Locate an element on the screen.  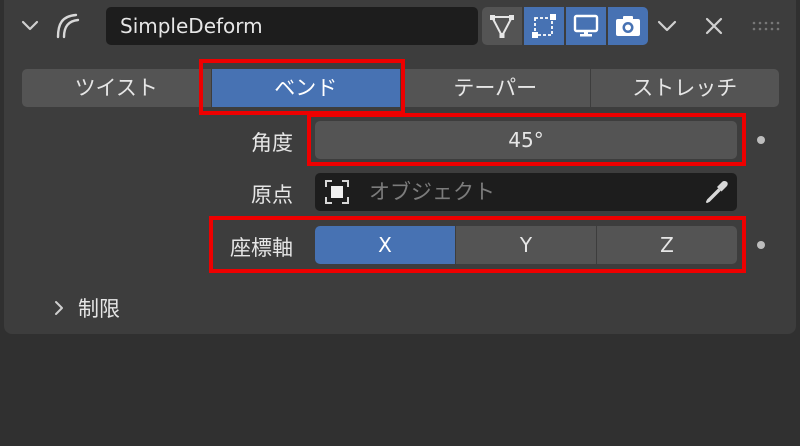
edit-mode-toggle is located at coordinates (502, 26).